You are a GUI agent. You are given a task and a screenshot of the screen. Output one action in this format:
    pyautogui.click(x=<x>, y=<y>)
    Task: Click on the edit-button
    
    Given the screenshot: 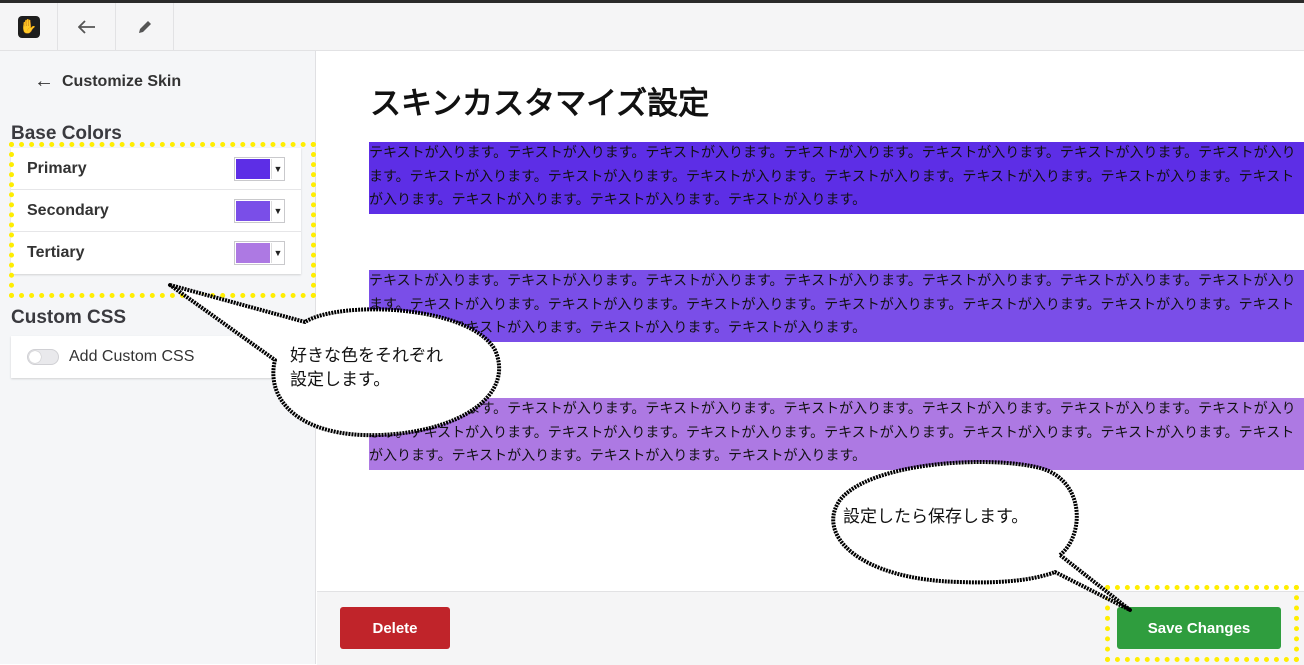 What is the action you would take?
    pyautogui.click(x=145, y=26)
    